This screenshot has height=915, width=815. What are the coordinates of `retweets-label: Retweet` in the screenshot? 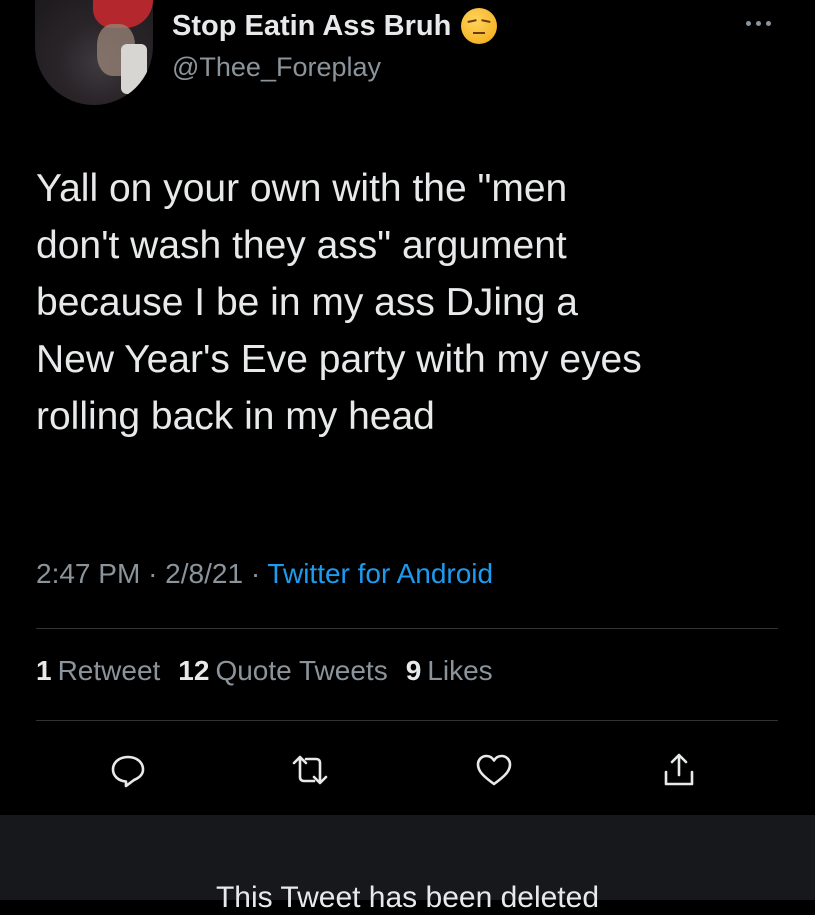 It's located at (109, 670).